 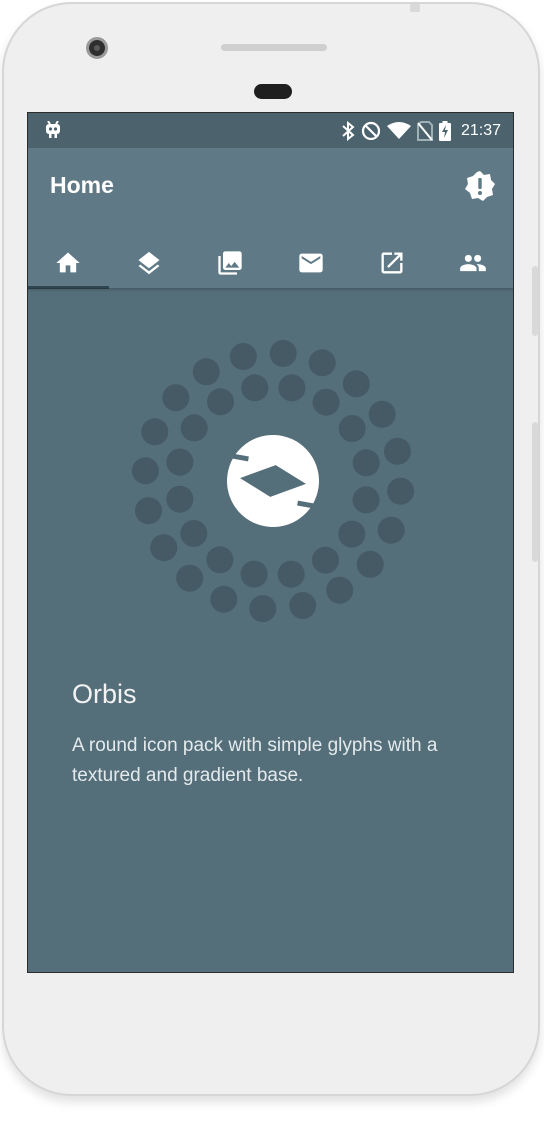 I want to click on tab-layers, so click(x=149, y=263).